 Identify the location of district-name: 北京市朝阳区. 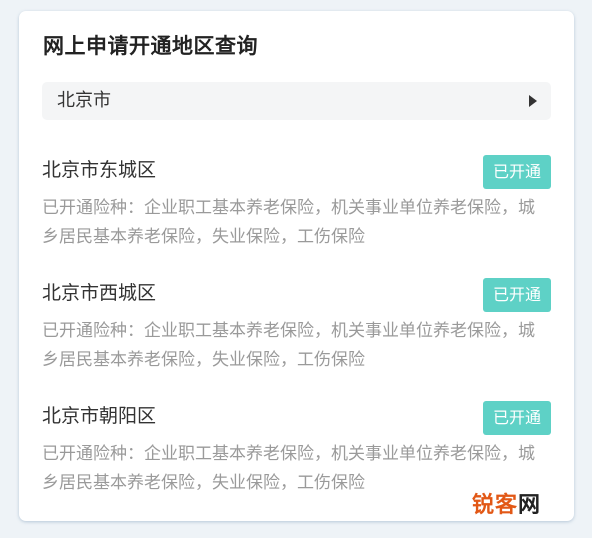
(99, 416).